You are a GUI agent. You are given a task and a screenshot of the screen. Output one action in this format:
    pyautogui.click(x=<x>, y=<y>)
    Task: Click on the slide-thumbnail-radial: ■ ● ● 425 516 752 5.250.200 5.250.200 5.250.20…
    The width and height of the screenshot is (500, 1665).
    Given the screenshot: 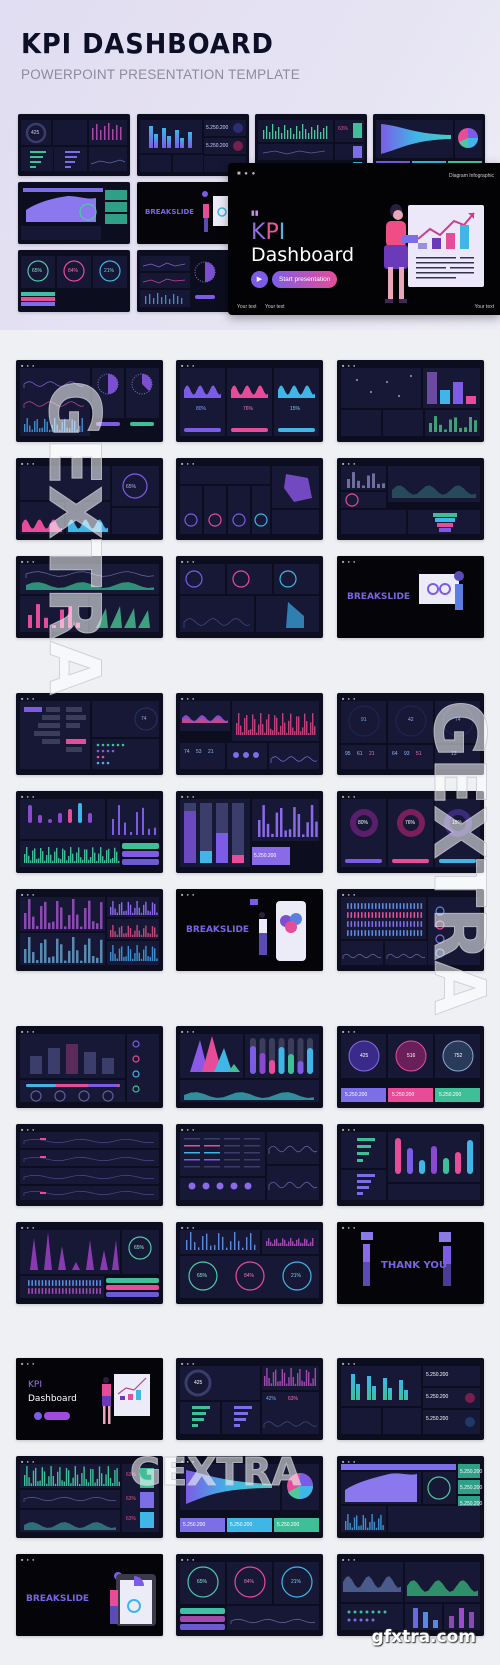 What is the action you would take?
    pyautogui.click(x=410, y=1067)
    